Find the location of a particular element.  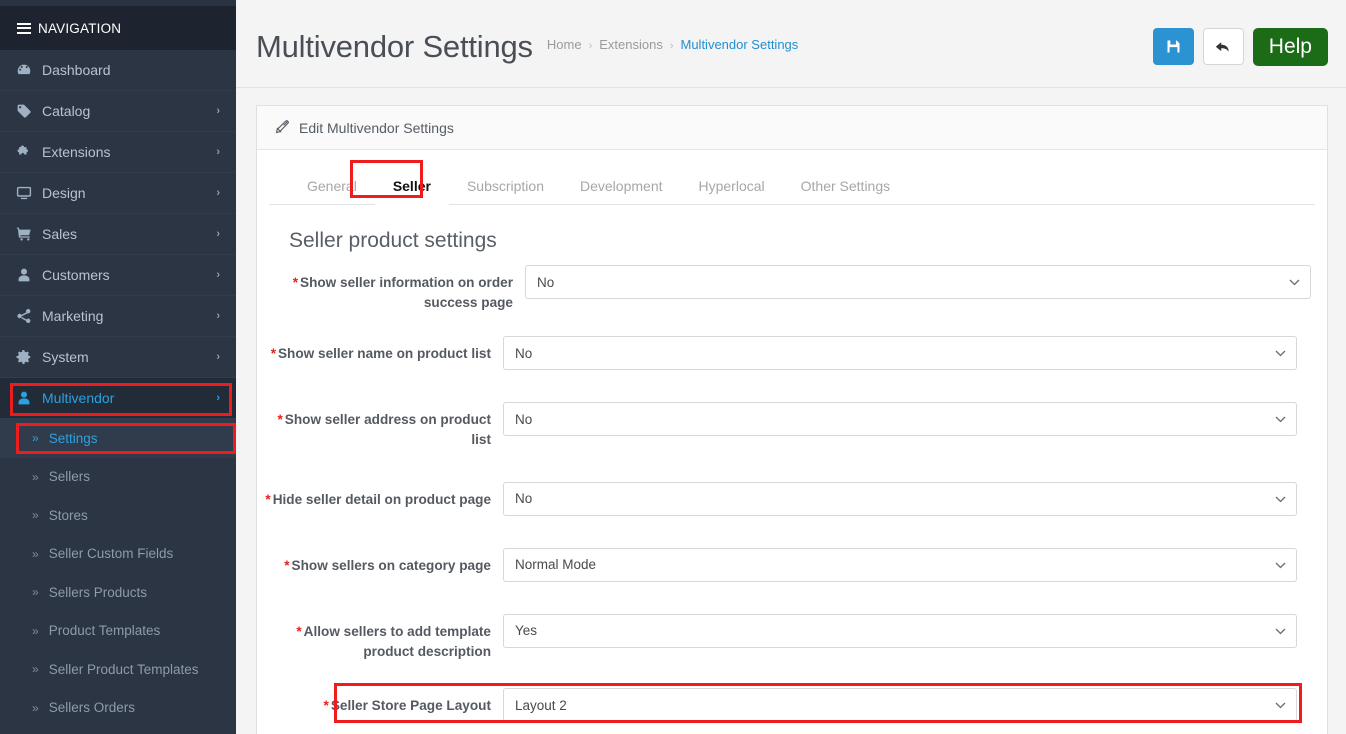

navigation-header: NAVIGATION is located at coordinates (118, 28).